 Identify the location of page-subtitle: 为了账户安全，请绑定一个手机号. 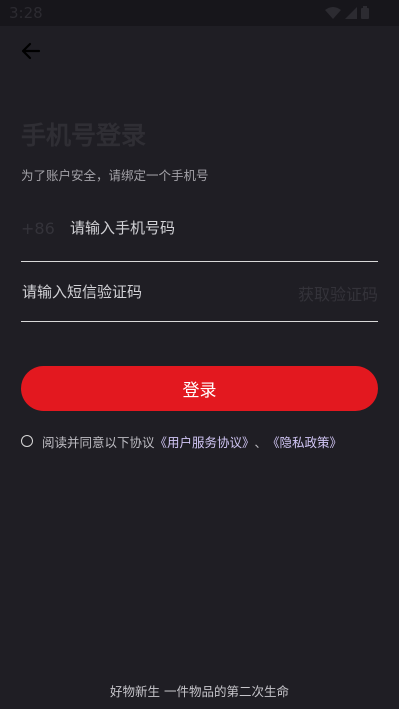
(115, 175).